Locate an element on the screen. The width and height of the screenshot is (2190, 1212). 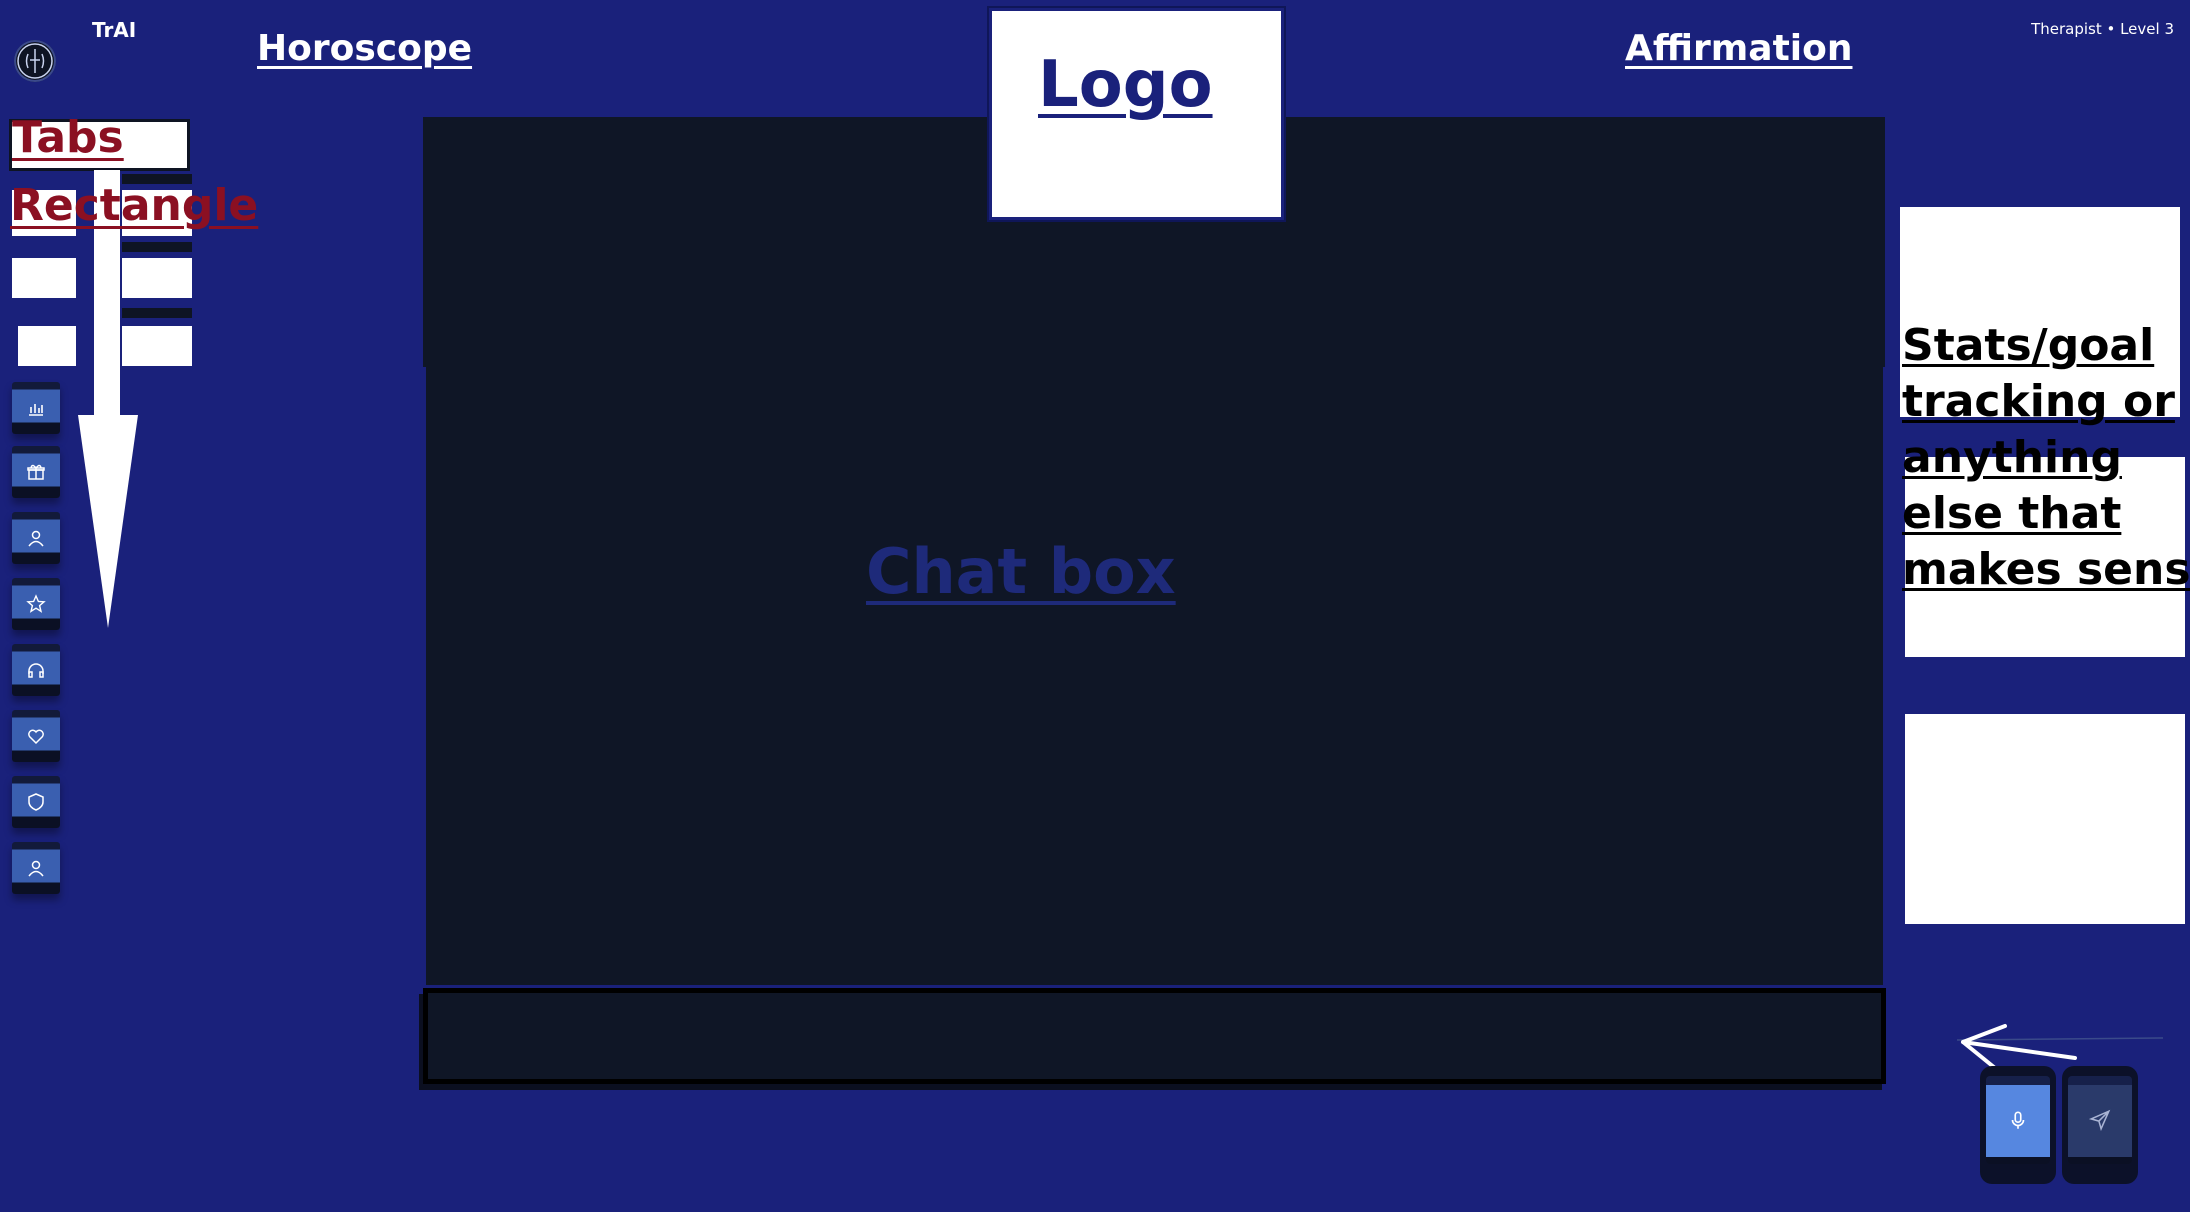
favorites-tab-button is located at coordinates (36, 604).